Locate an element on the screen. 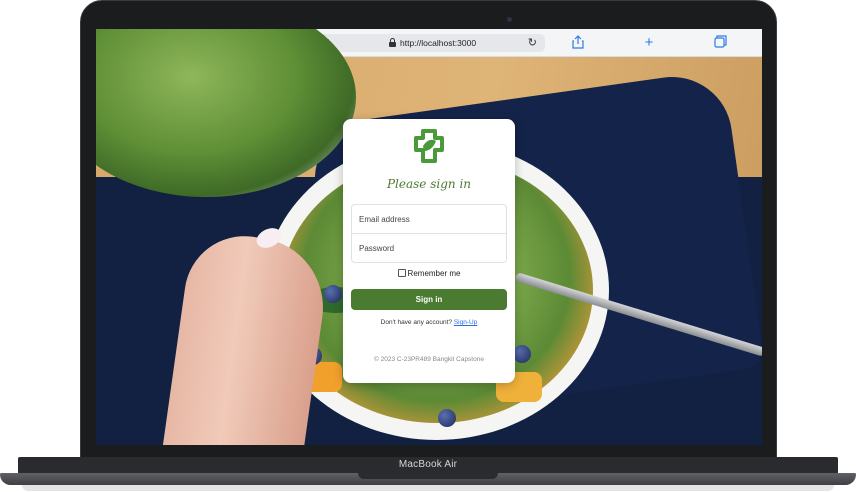 The width and height of the screenshot is (856, 492). trackpad-notch is located at coordinates (428, 476).